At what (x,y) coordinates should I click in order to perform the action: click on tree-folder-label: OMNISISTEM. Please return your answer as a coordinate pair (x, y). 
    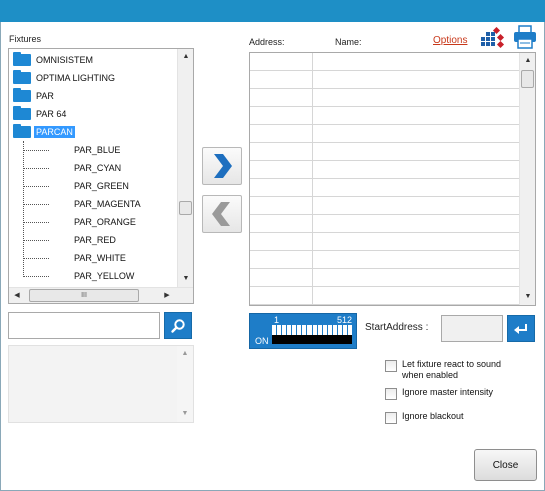
    Looking at the image, I should click on (65, 60).